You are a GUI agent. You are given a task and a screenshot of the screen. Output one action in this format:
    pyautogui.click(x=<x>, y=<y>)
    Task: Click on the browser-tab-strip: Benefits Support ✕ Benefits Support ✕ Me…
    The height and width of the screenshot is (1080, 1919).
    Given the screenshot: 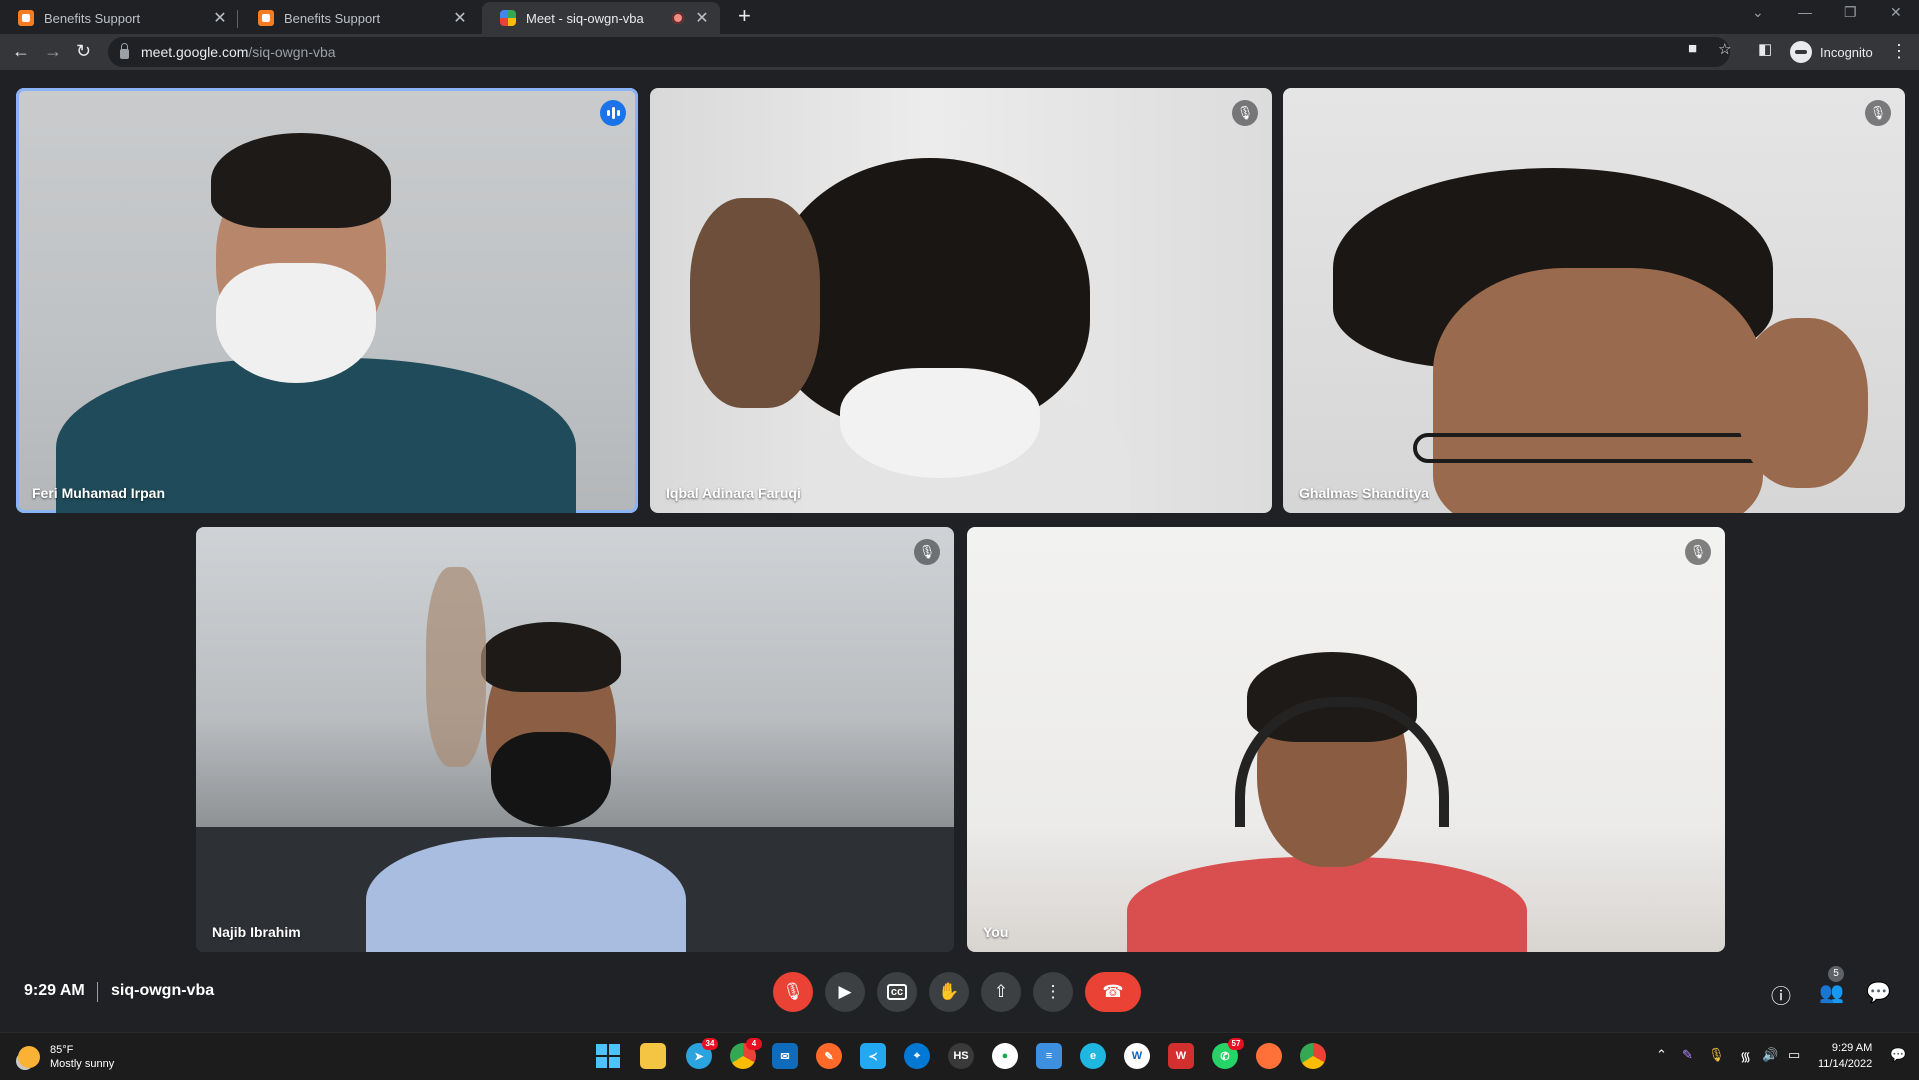 What is the action you would take?
    pyautogui.click(x=959, y=17)
    